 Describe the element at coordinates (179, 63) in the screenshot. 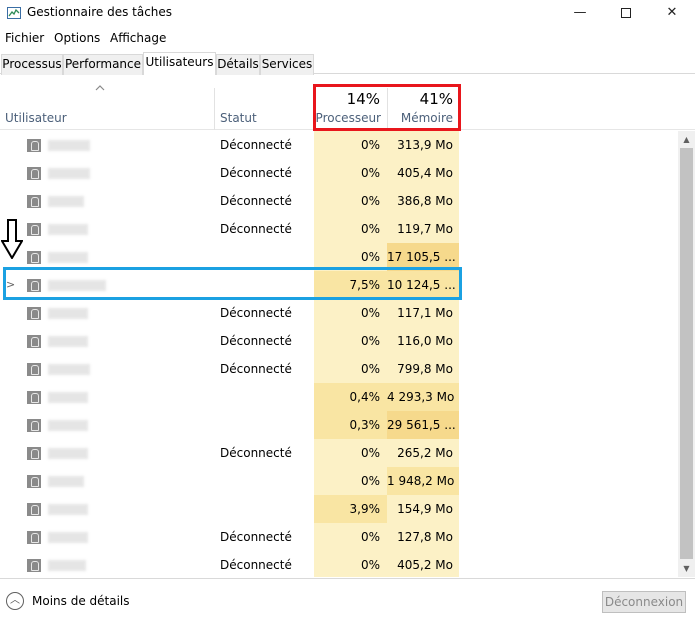

I see `tab-utilisateurs: Utilisateurs` at that location.